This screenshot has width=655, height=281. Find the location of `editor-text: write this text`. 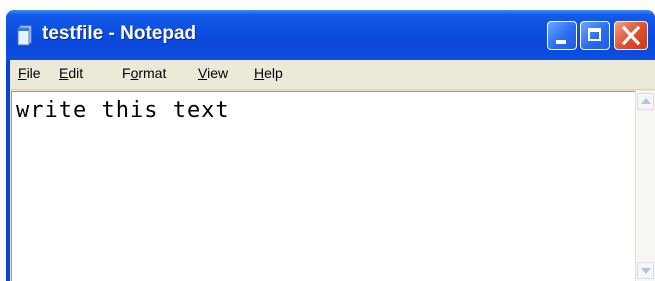

editor-text: write this text is located at coordinates (123, 110).